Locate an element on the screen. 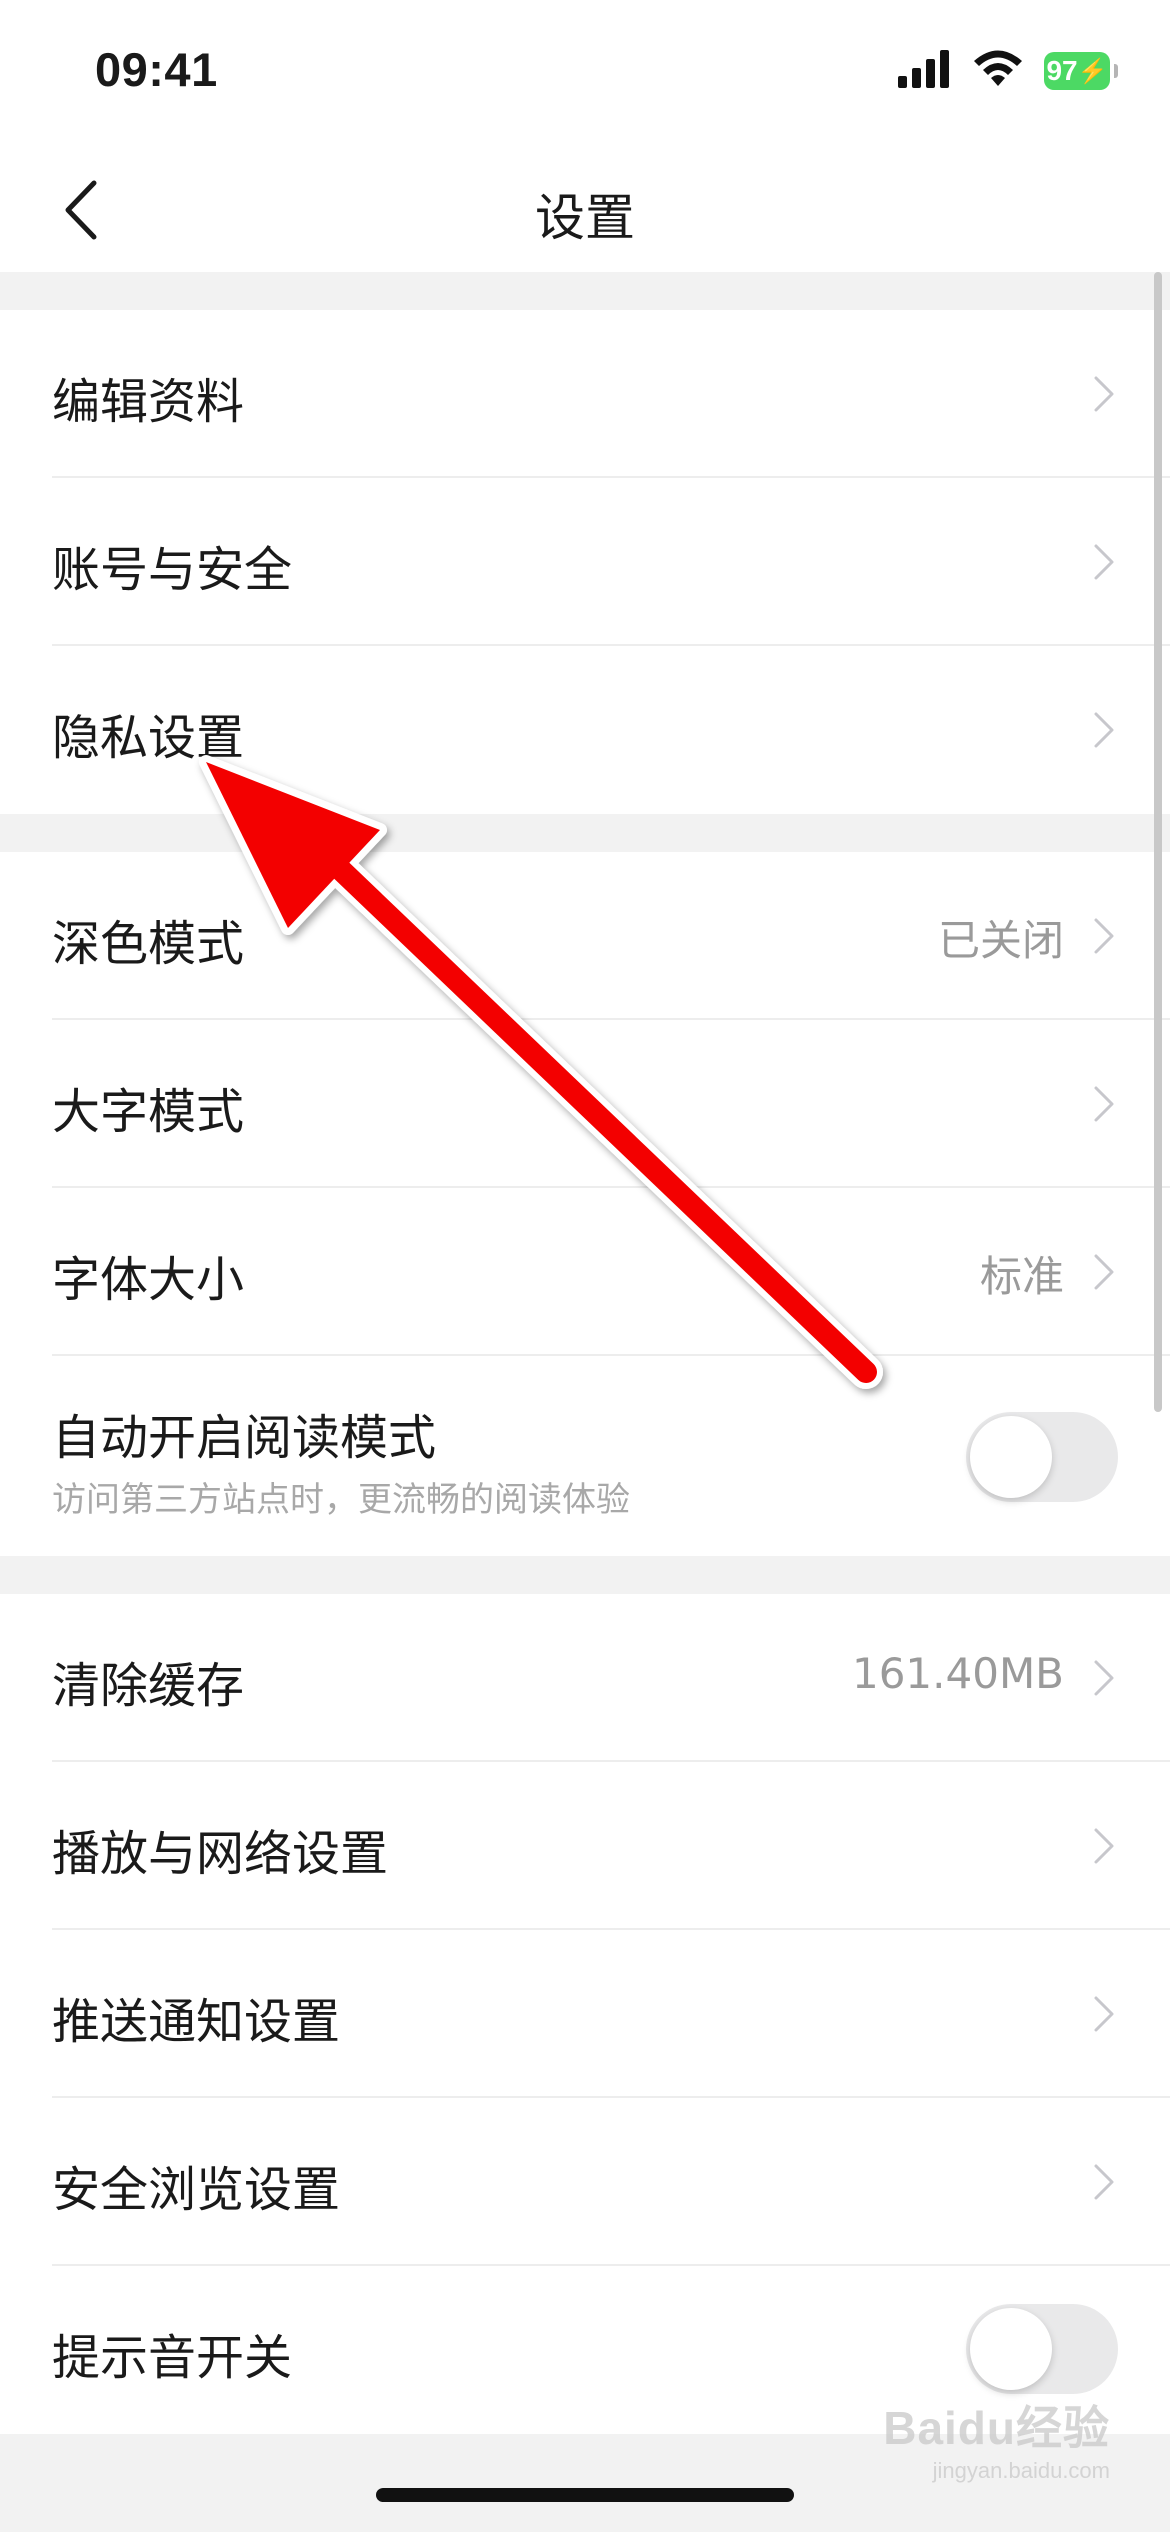 The image size is (1170, 2532). home-indicator is located at coordinates (585, 2495).